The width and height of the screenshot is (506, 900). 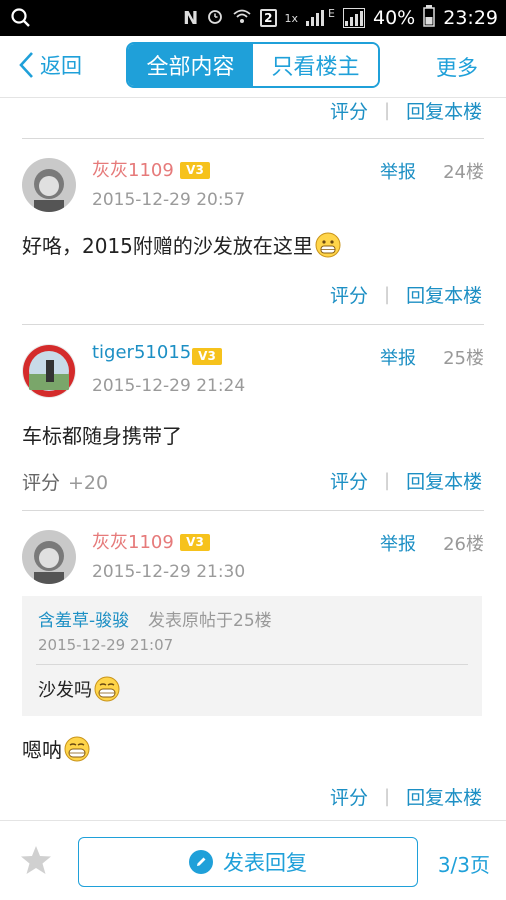 What do you see at coordinates (201, 862) in the screenshot?
I see `pencil-icon` at bounding box center [201, 862].